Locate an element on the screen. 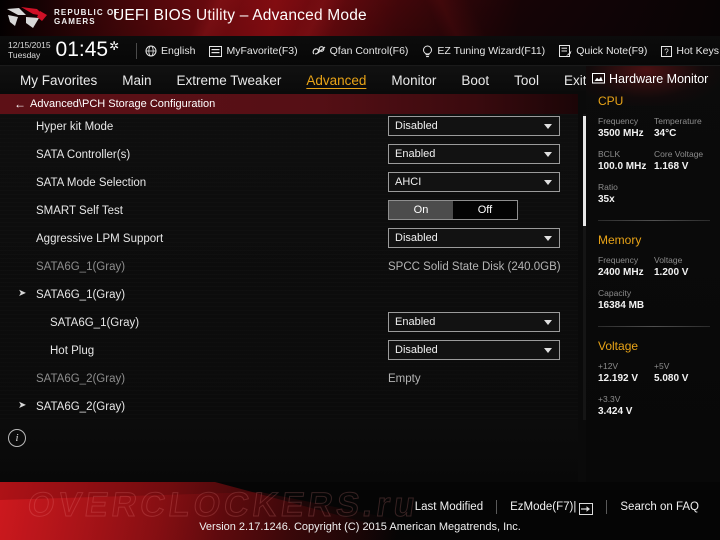 This screenshot has width=720, height=540. hw-readout: Capacity 16384 MB is located at coordinates (621, 300).